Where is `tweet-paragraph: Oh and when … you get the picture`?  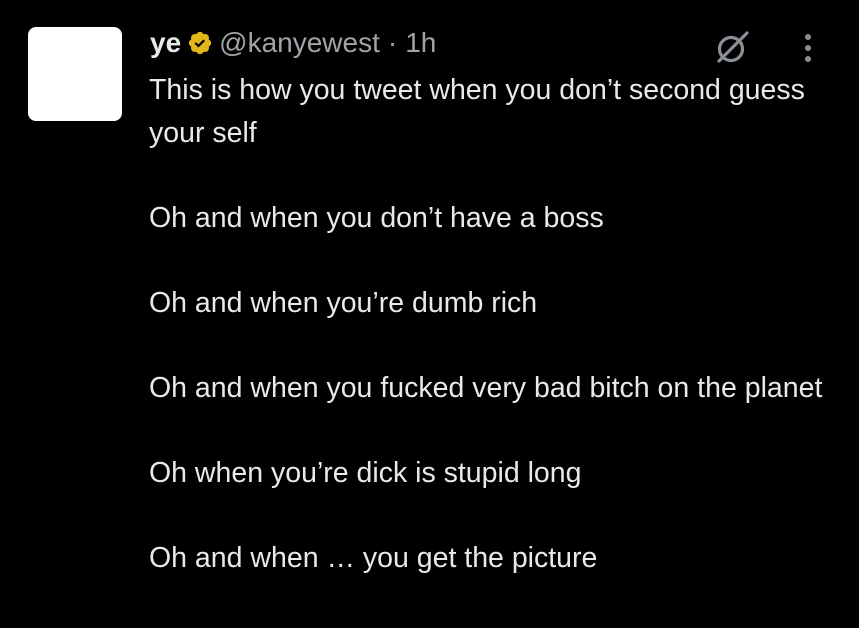
tweet-paragraph: Oh and when … you get the picture is located at coordinates (373, 558).